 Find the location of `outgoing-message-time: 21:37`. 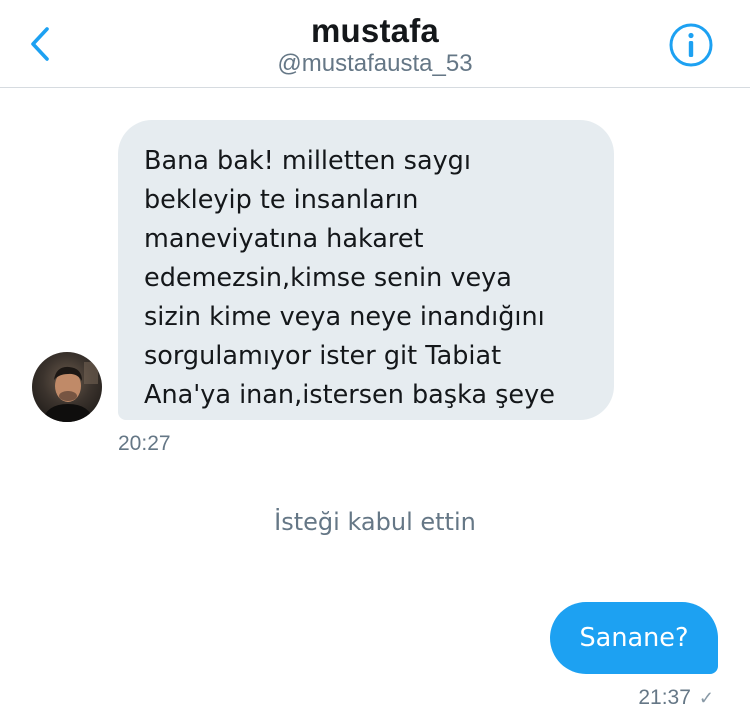

outgoing-message-time: 21:37 is located at coordinates (664, 697).